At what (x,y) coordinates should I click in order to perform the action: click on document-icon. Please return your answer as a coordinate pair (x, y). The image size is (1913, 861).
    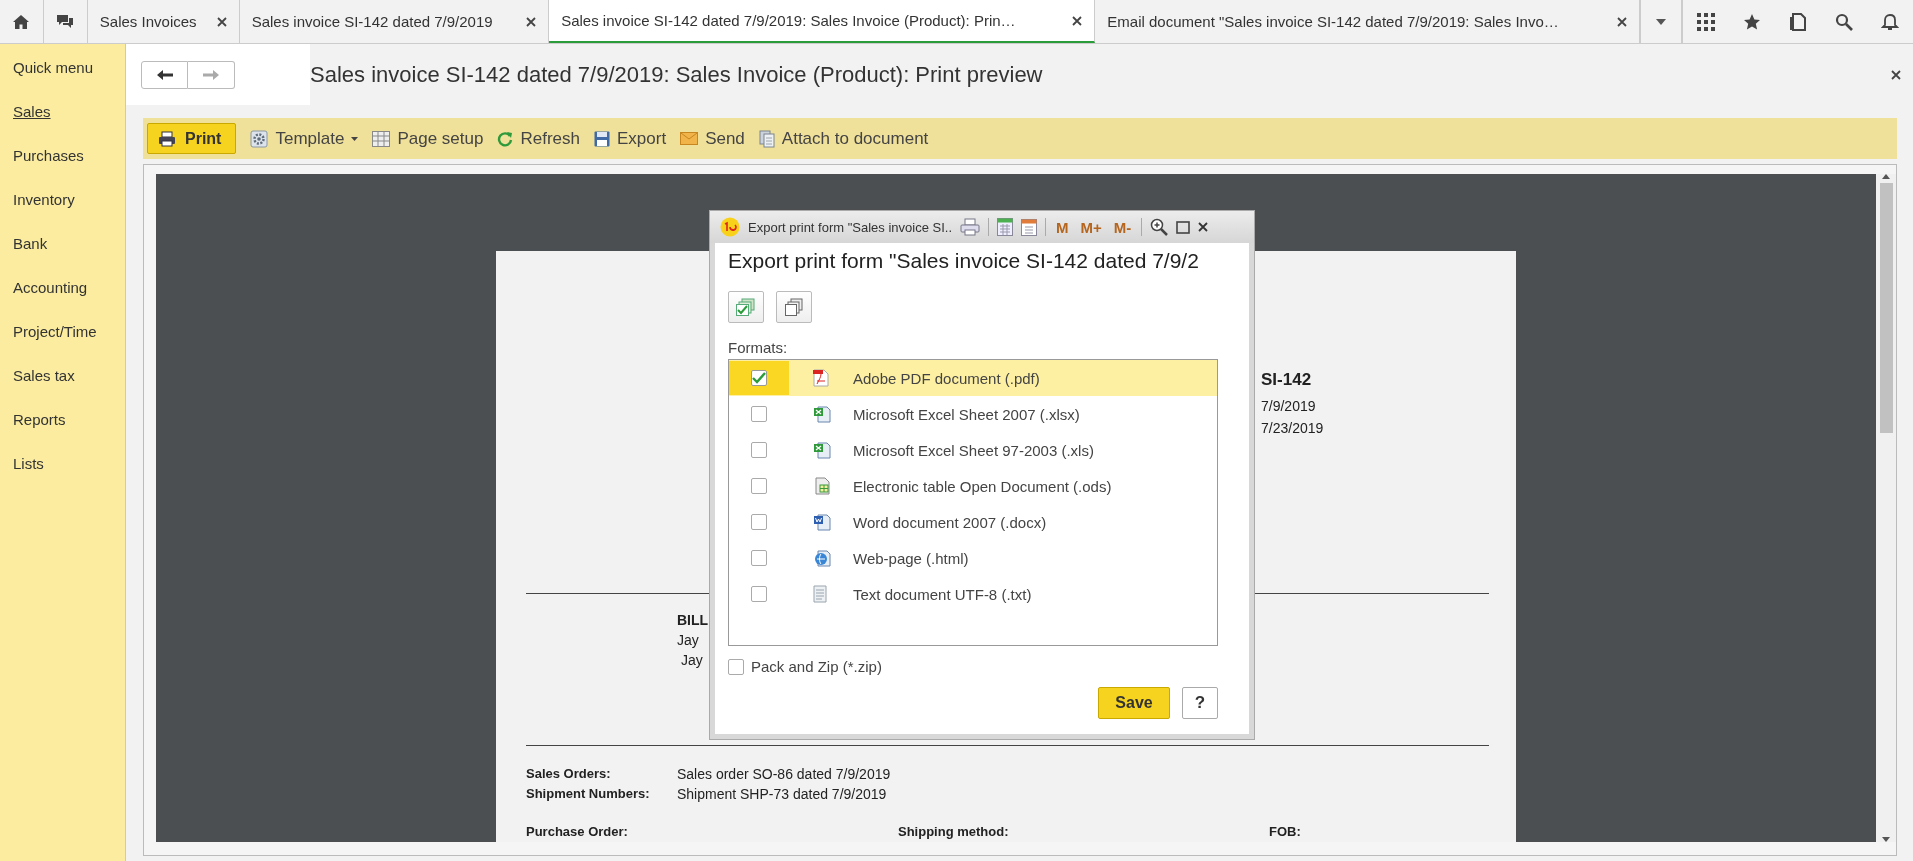
    Looking at the image, I should click on (1798, 21).